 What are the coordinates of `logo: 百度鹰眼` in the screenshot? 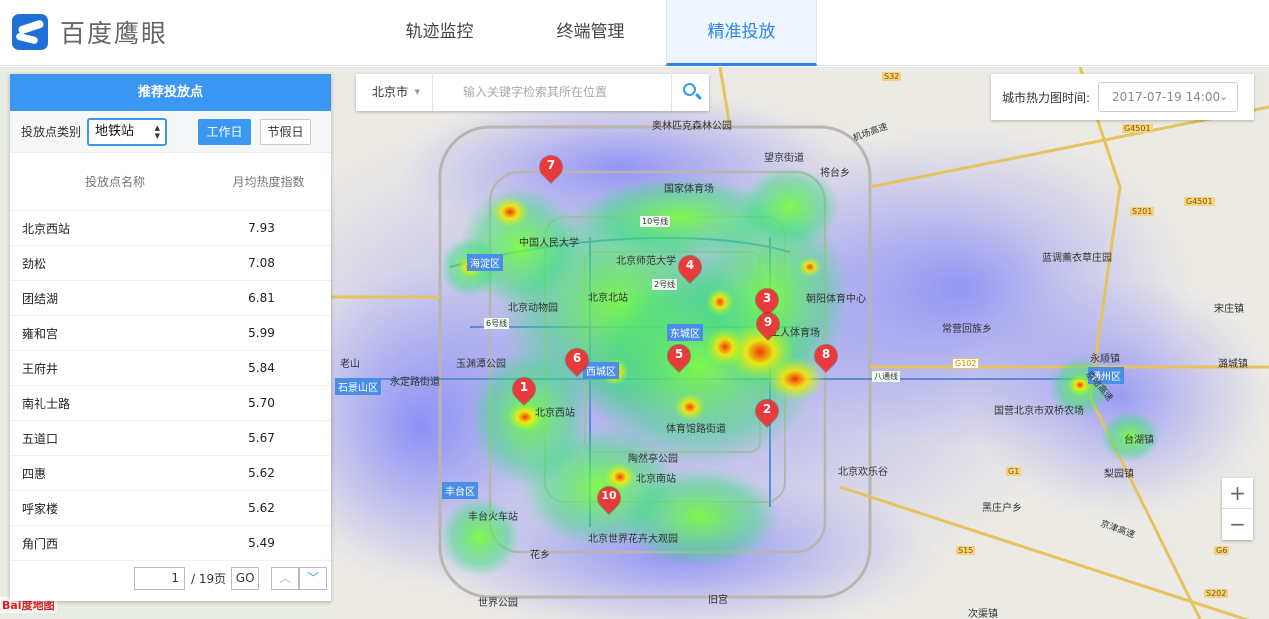 It's located at (90, 32).